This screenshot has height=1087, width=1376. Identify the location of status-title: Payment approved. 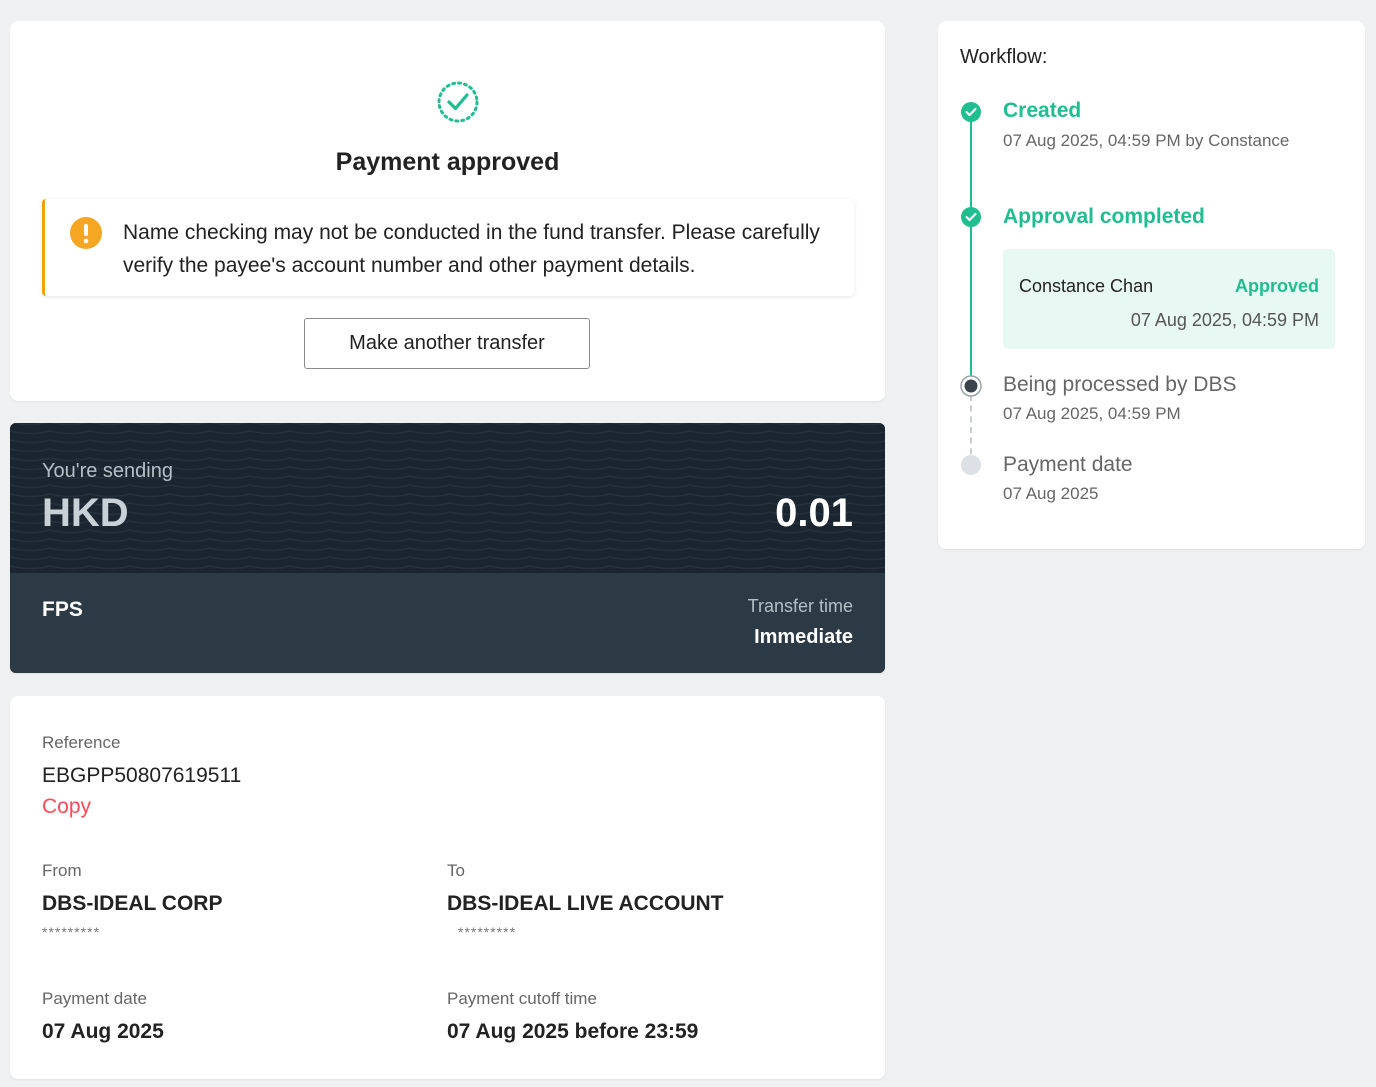
(447, 162).